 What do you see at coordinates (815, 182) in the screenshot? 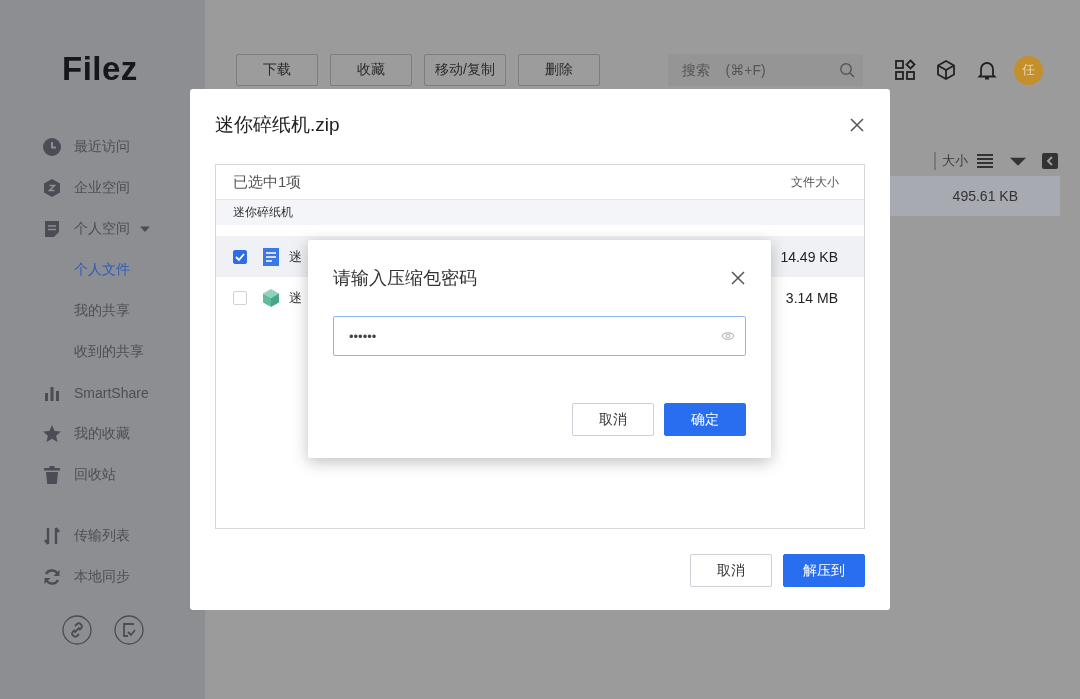
I see `column-header: 文件大小` at bounding box center [815, 182].